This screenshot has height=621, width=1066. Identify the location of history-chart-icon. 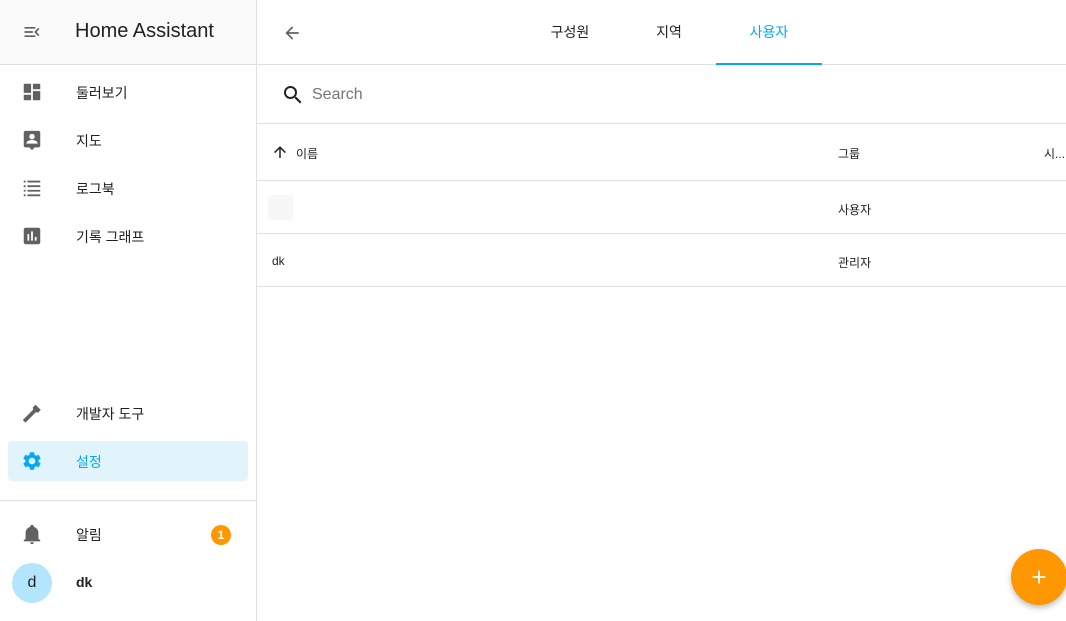
(32, 236).